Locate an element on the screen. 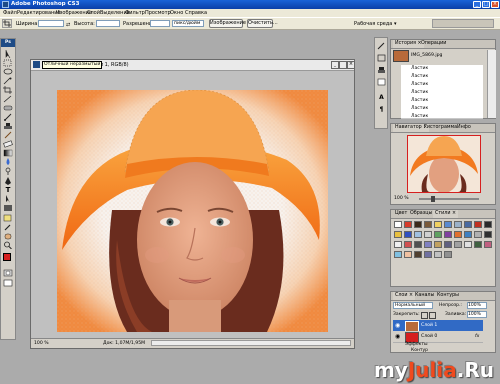 Image resolution: width=500 pixels, height=384 pixels. opacity-field: 100% is located at coordinates (477, 305).